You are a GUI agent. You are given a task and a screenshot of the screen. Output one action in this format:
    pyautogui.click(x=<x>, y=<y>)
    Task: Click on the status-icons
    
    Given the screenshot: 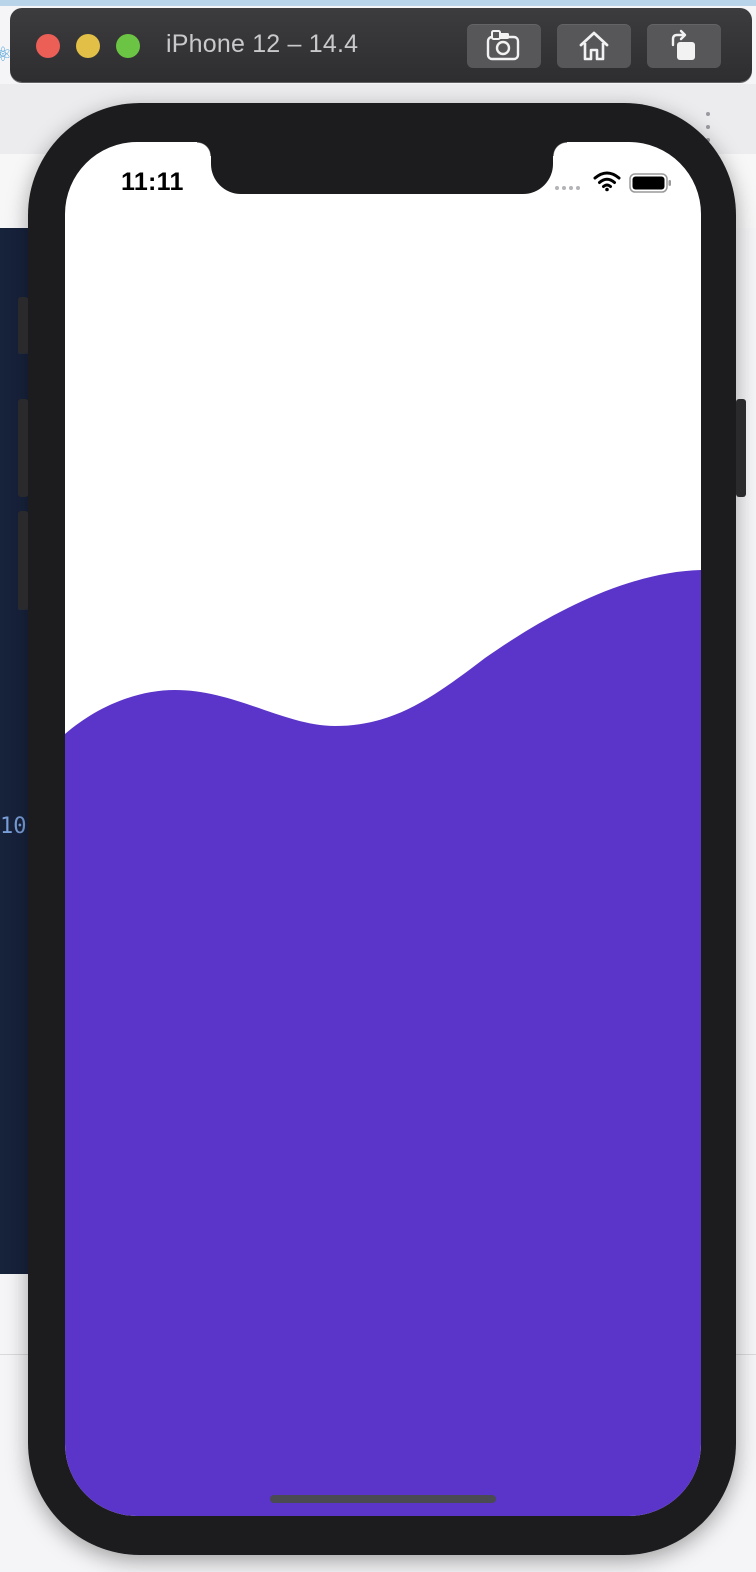 What is the action you would take?
    pyautogui.click(x=615, y=182)
    